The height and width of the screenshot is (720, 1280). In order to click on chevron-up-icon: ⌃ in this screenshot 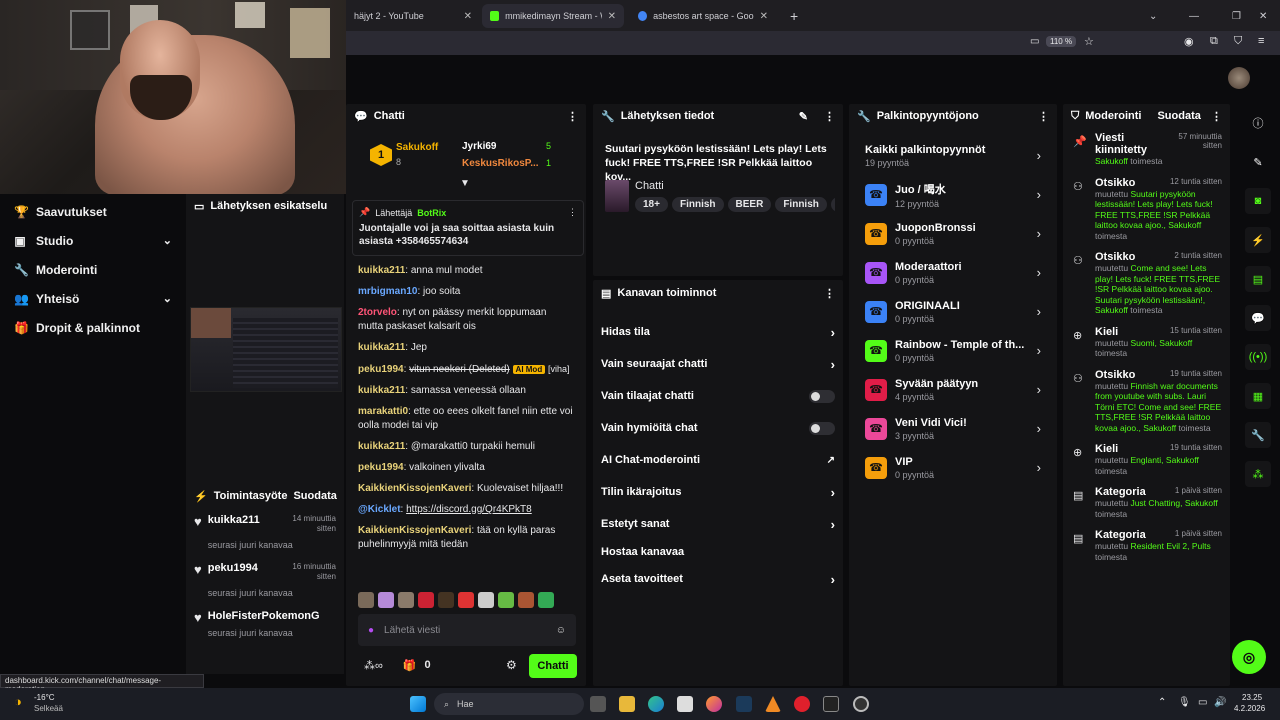, I will do `click(1162, 702)`.